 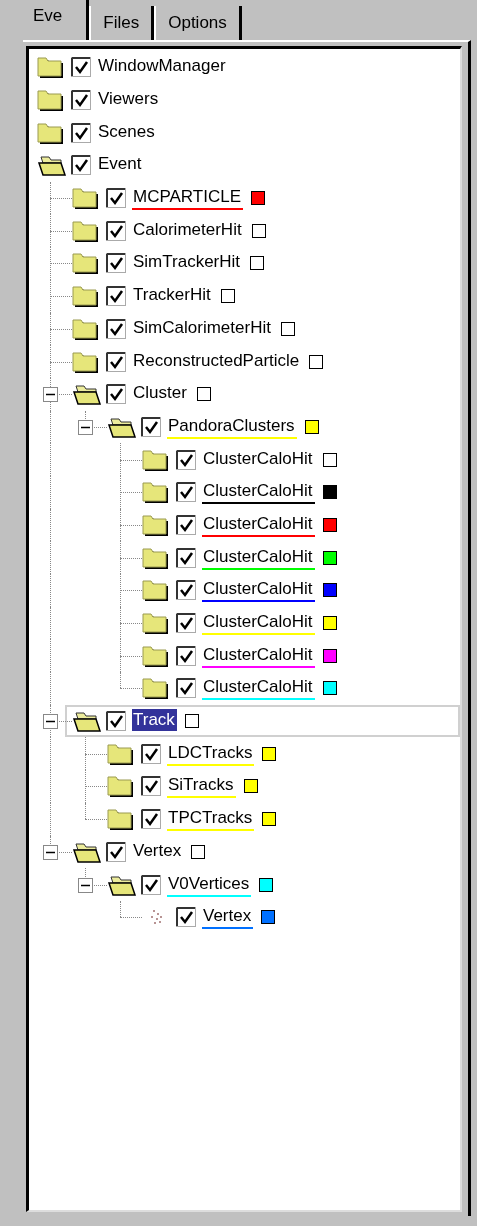 I want to click on tree-item: Scenes, so click(x=127, y=132).